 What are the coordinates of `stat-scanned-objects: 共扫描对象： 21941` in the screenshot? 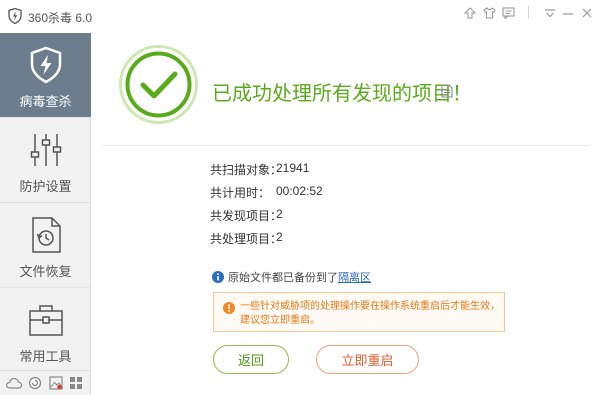 It's located at (310, 169).